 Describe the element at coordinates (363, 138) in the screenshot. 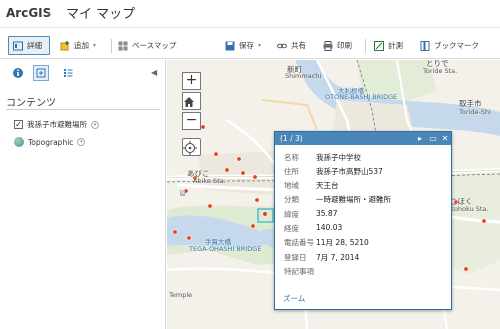

I see `popup-header: (1 / 3) ▸ ▭ ✕` at that location.